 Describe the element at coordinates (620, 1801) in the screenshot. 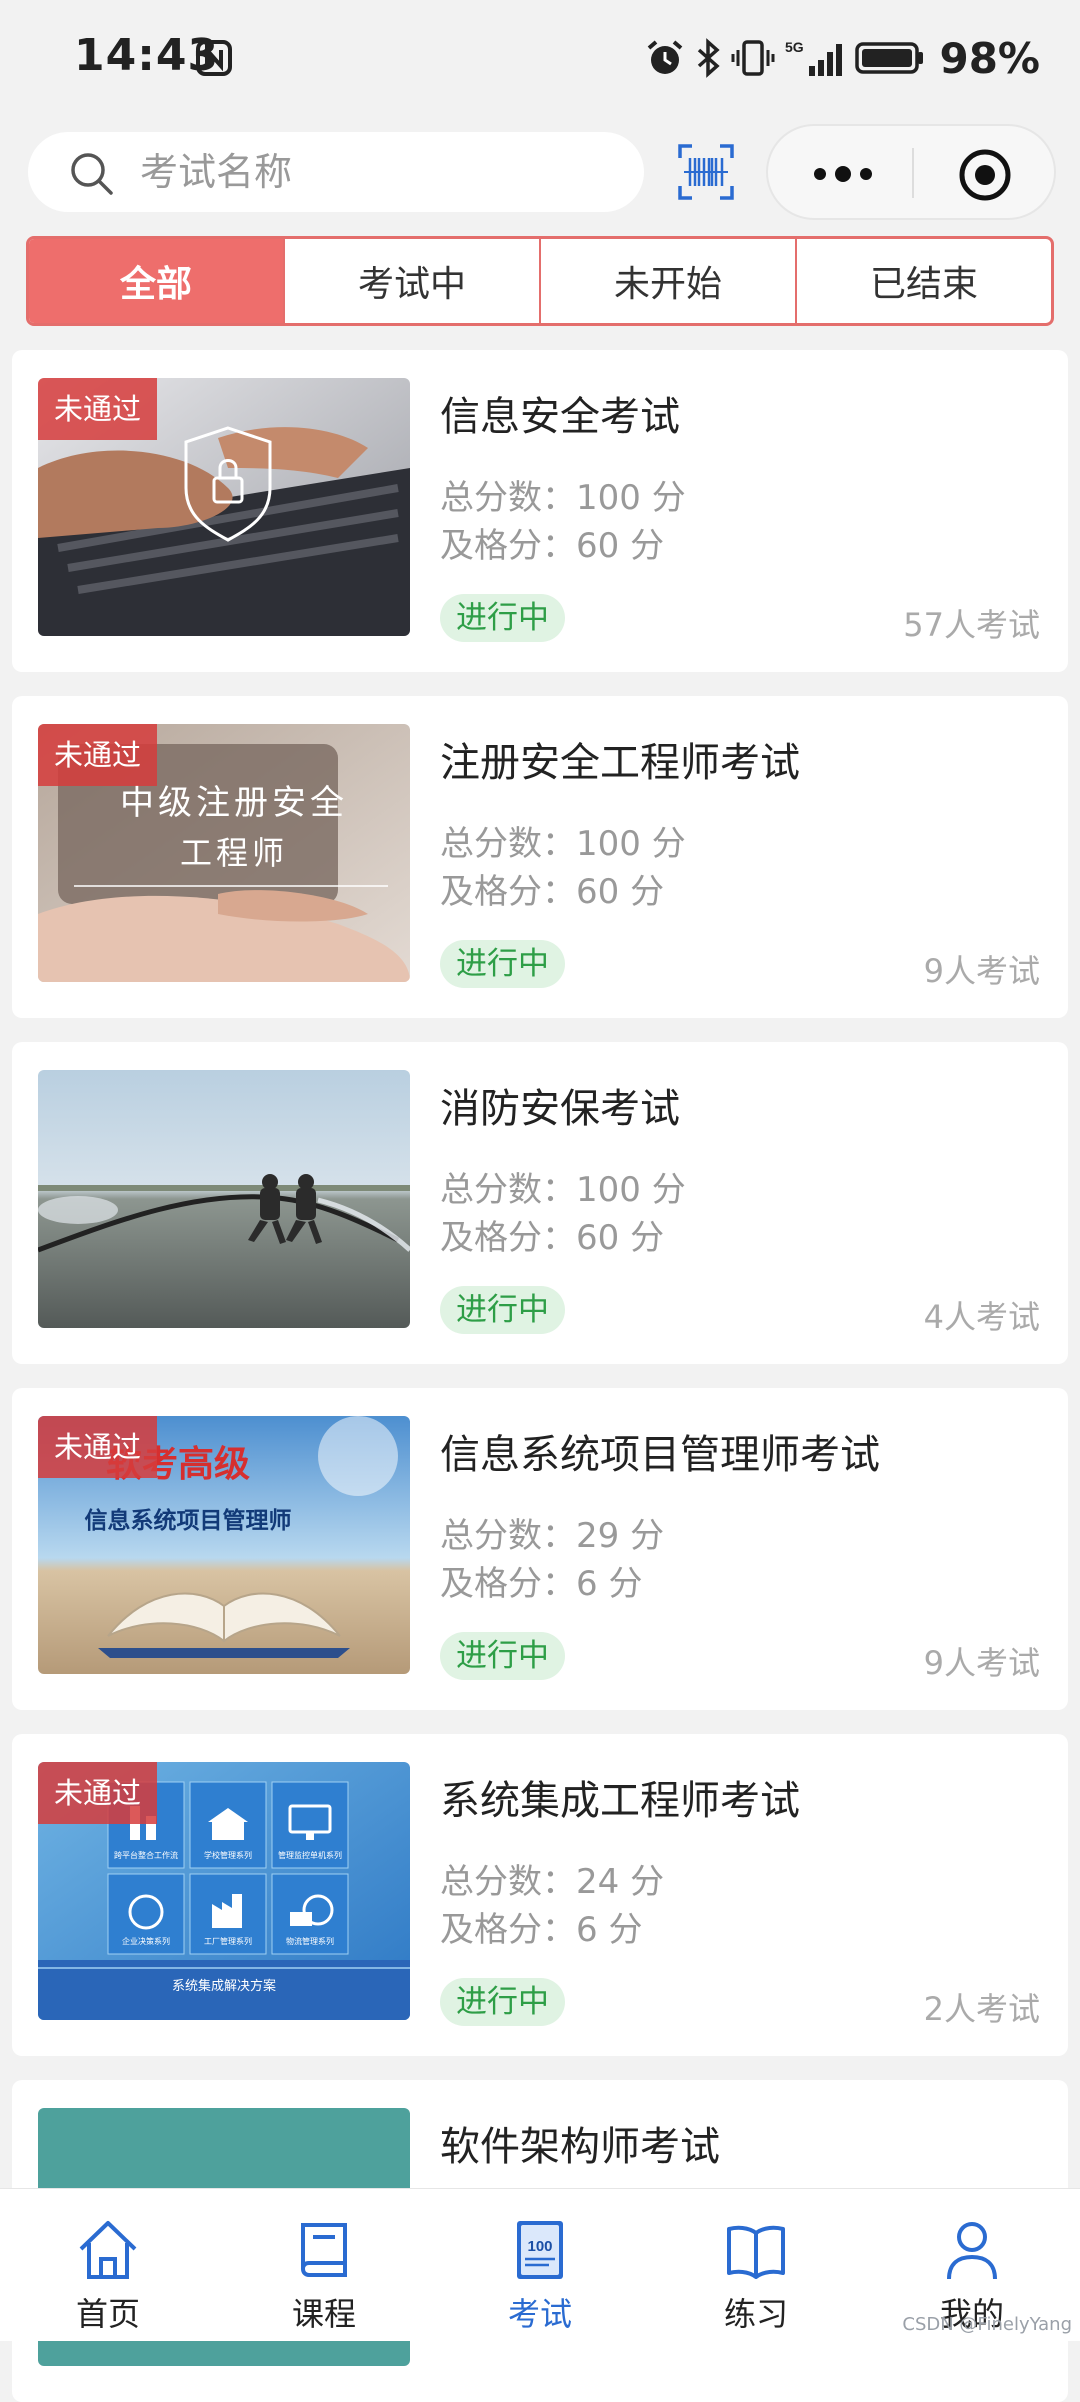

I see `exam-title: 系统集成工程师考试` at that location.